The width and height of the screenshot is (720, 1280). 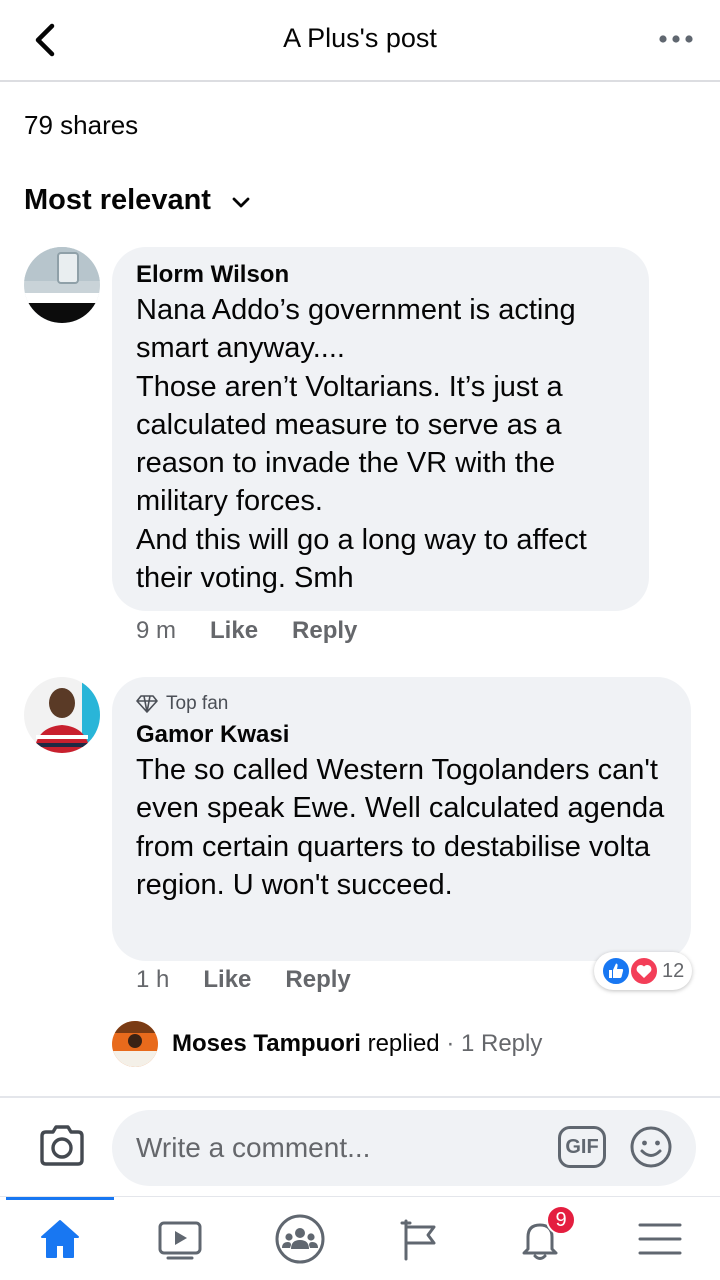 I want to click on emoji-icon, so click(x=651, y=1147).